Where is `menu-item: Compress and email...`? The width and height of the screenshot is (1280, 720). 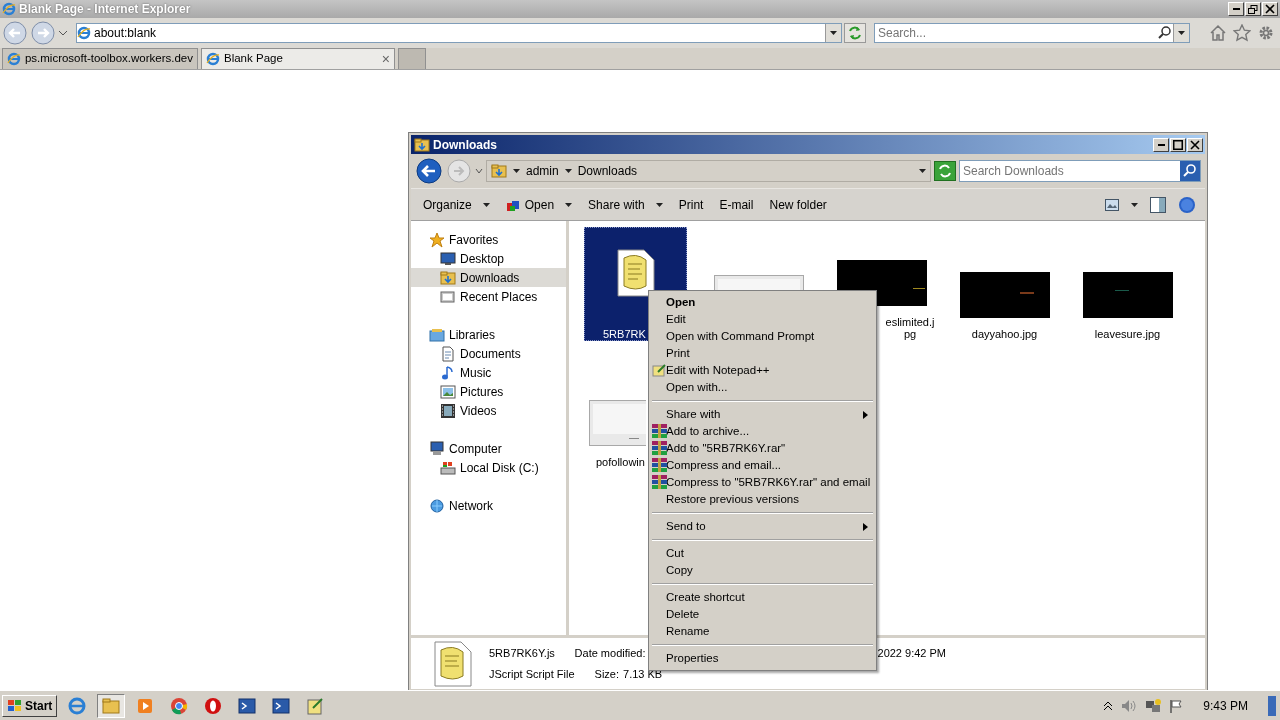
menu-item: Compress and email... is located at coordinates (762, 465).